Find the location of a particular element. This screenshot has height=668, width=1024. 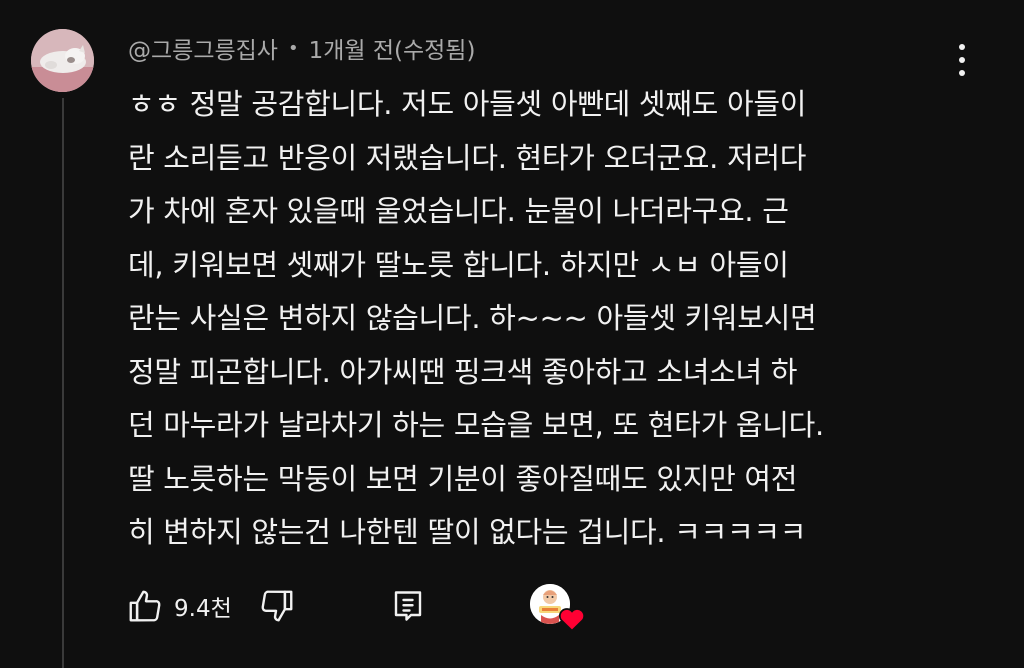

comment-line: 데, 키워보면 셋째가 딸노릇 합니다. 하지만 ㅅㅂ 아들이 is located at coordinates (458, 264).